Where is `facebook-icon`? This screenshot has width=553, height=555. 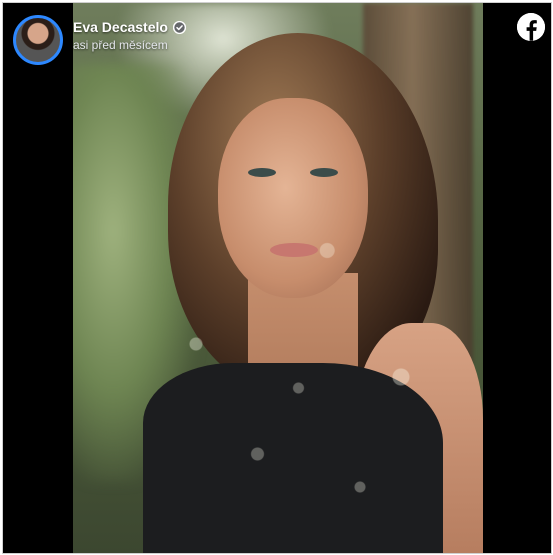
facebook-icon is located at coordinates (531, 27).